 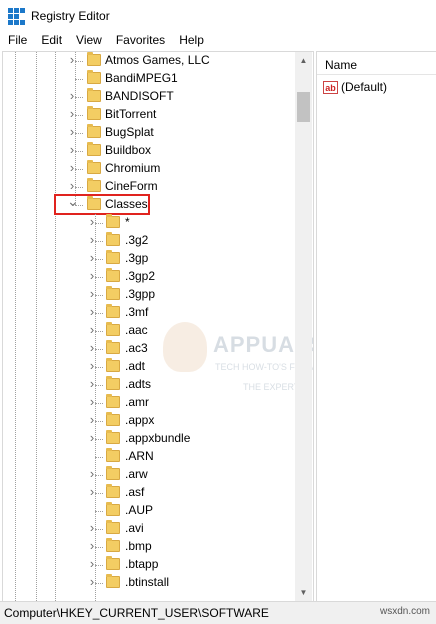 What do you see at coordinates (149, 349) in the screenshot?
I see `tree-item: › .ac3` at bounding box center [149, 349].